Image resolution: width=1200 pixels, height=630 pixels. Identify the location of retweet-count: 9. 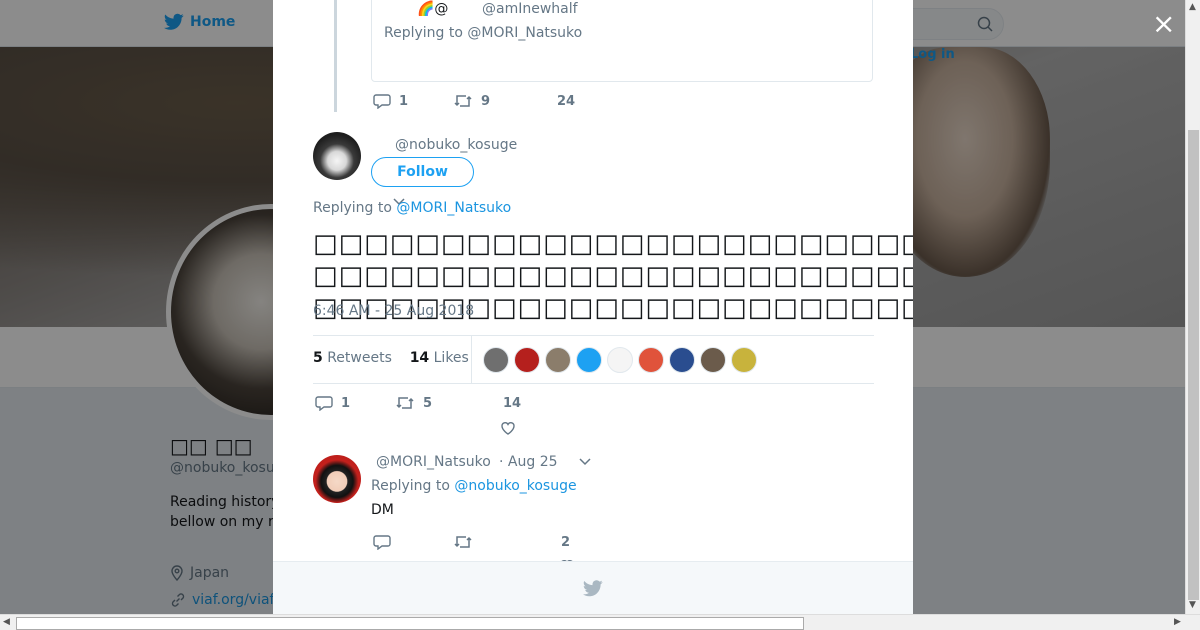
(486, 101).